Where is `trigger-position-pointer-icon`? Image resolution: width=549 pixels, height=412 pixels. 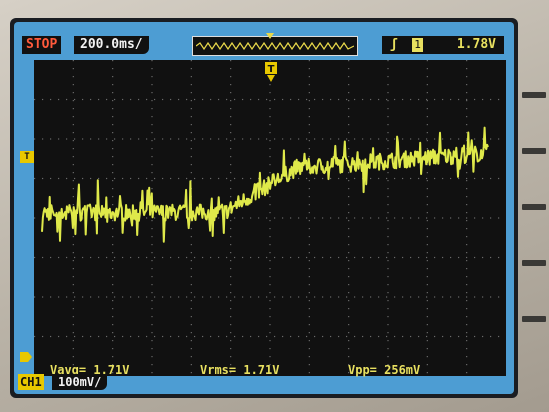
trigger-position-pointer-icon is located at coordinates (270, 36).